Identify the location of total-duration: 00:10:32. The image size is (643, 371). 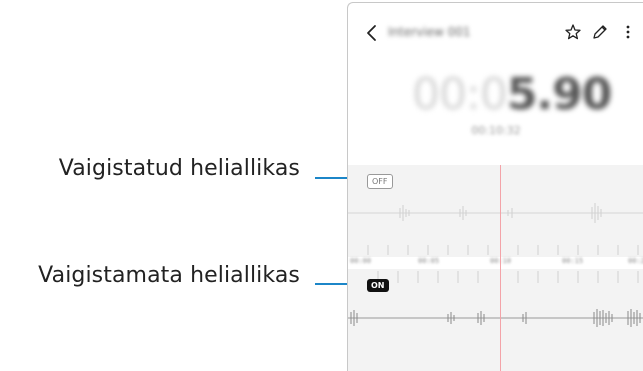
(496, 130).